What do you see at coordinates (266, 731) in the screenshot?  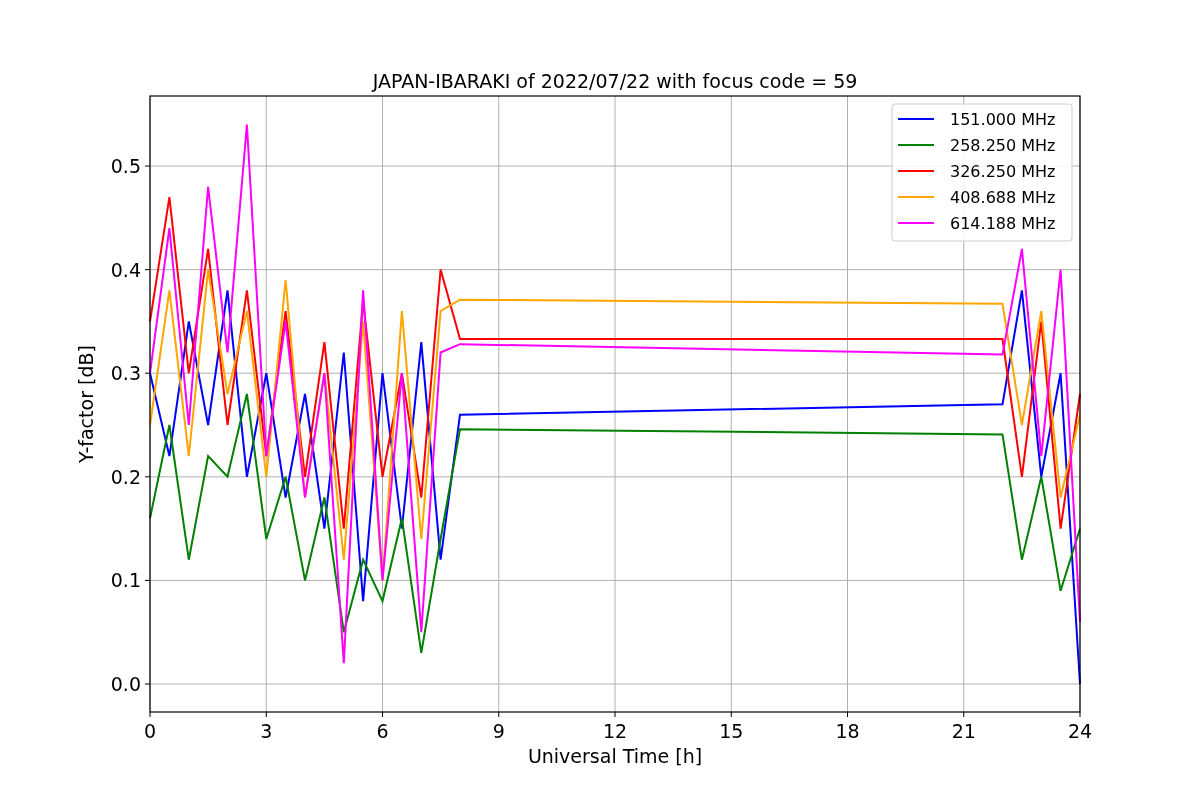 I see `x-tick-label: 3` at bounding box center [266, 731].